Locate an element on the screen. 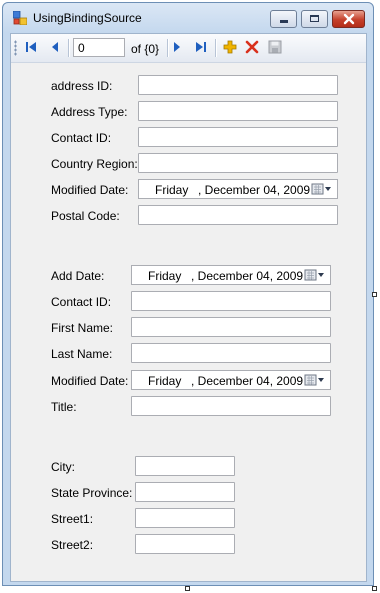 The image size is (380, 593). add-date-picker: Friday , December 04, 2009 is located at coordinates (231, 275).